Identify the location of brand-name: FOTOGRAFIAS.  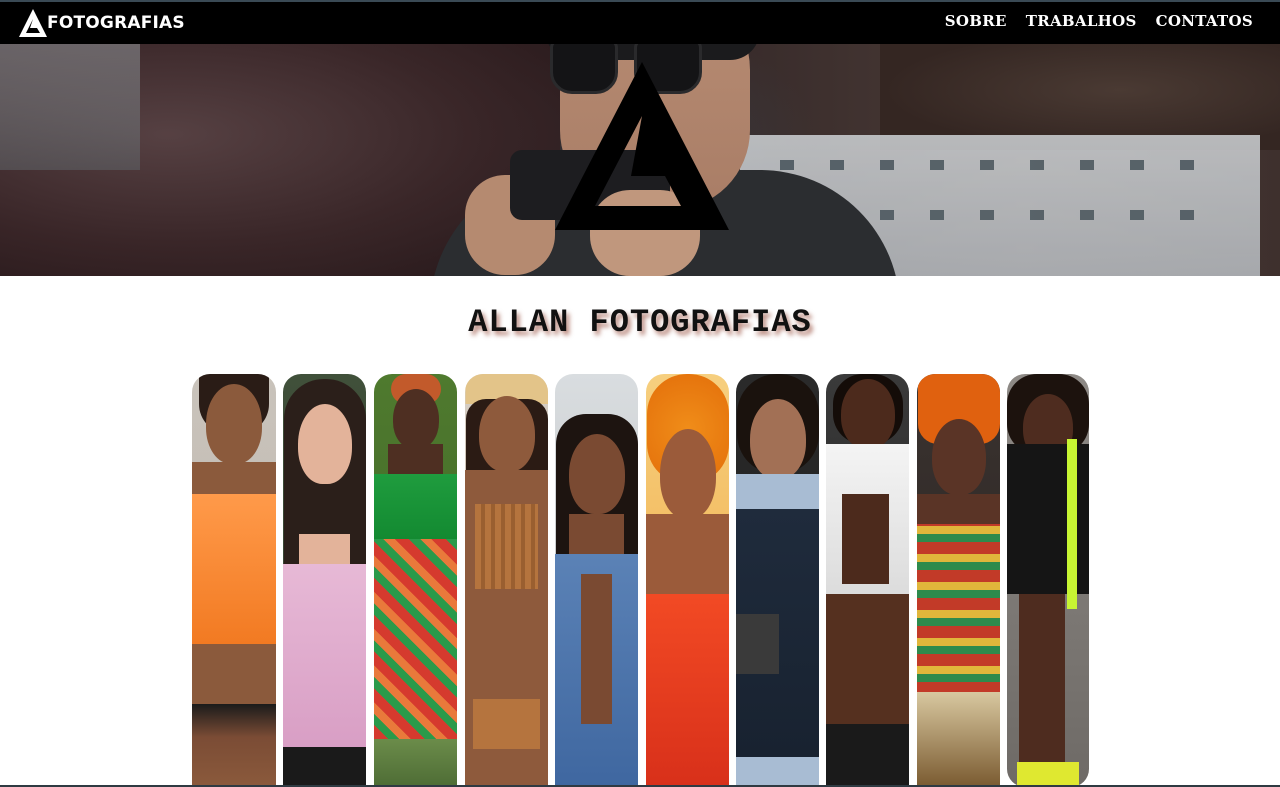
(116, 23).